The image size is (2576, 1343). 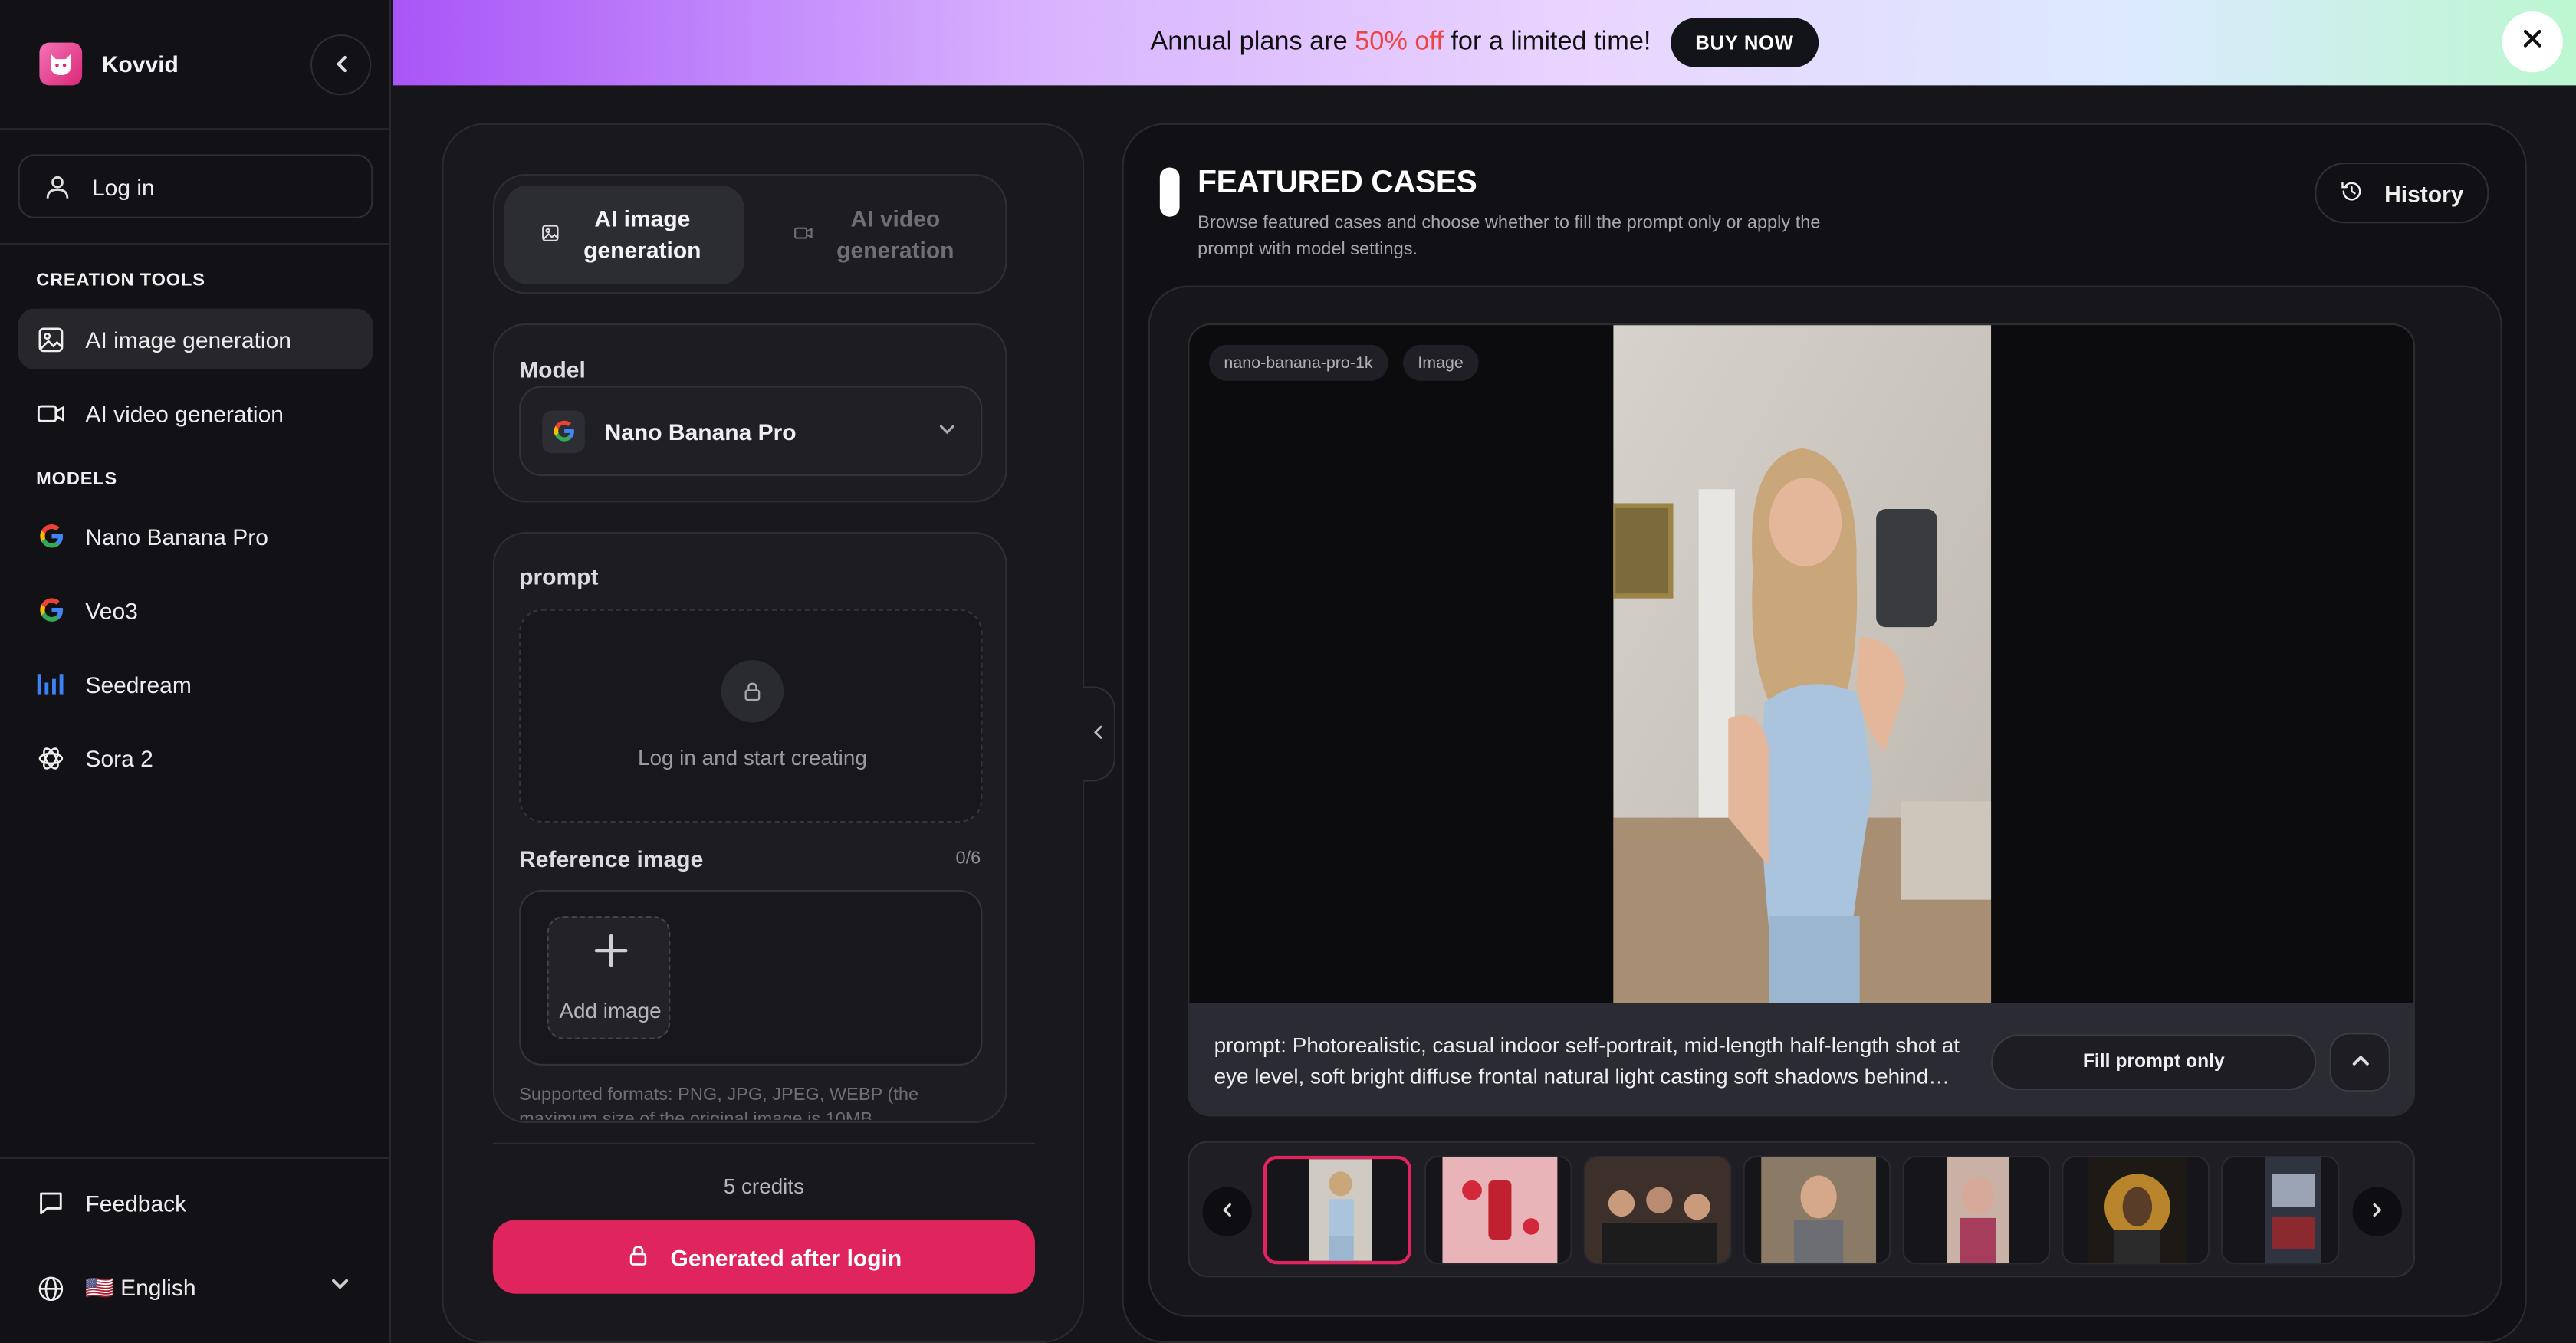 I want to click on thumbnail-carousel, so click(x=1801, y=1210).